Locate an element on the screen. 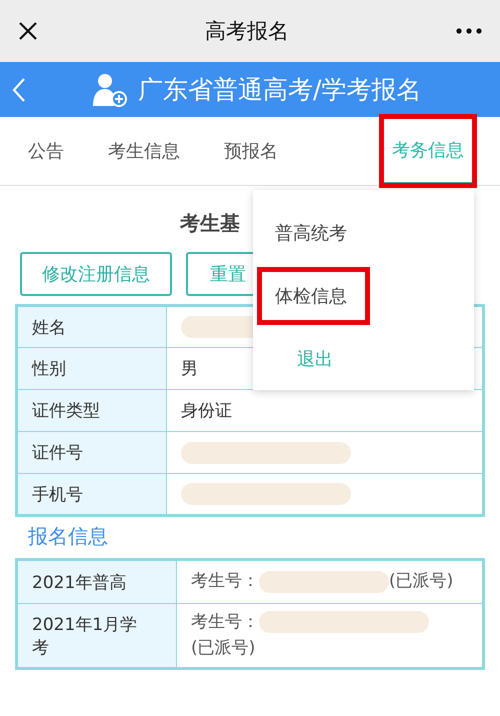 The height and width of the screenshot is (716, 500). table-cell: 2021年普高 is located at coordinates (96, 582).